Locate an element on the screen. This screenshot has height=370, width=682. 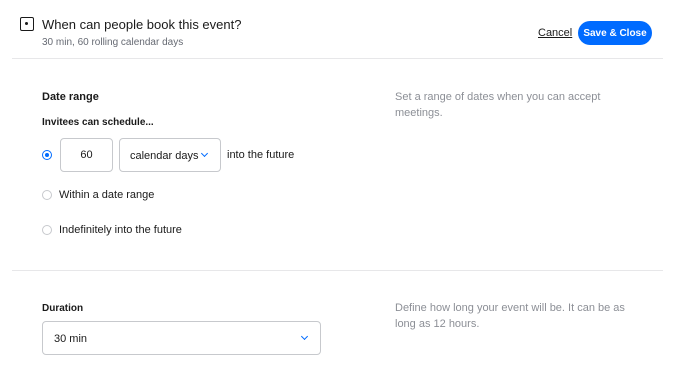
option-date-range-label: Within a date range is located at coordinates (106, 195).